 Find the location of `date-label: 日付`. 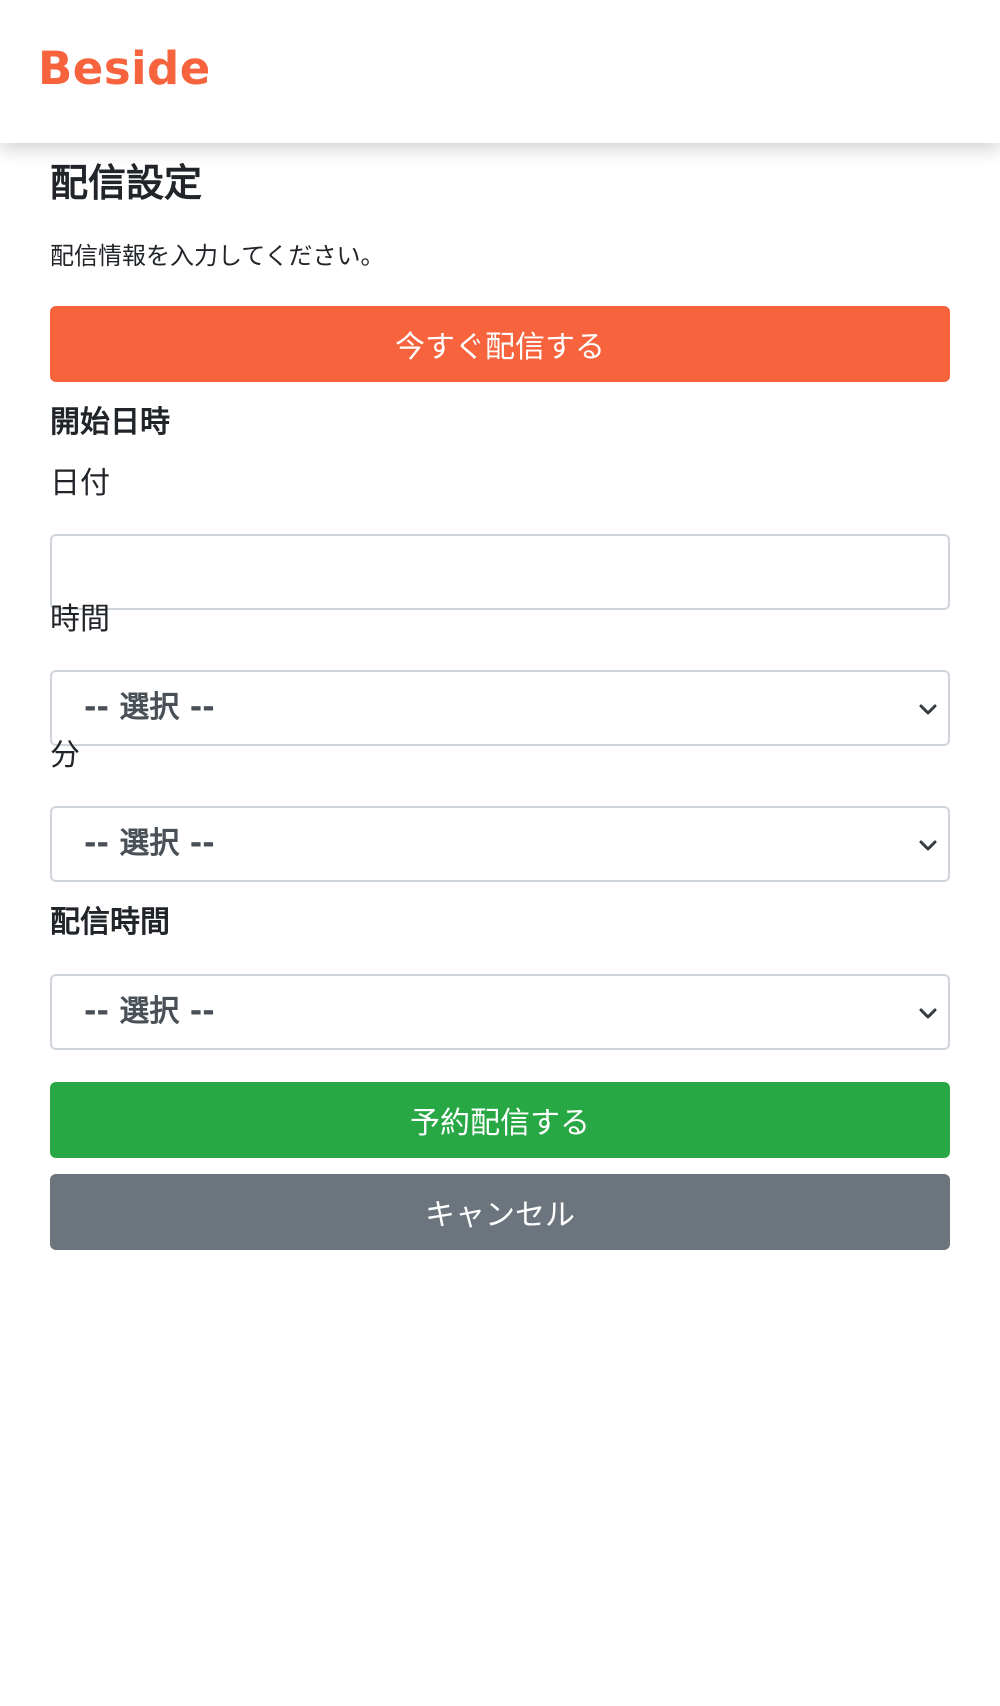

date-label: 日付 is located at coordinates (80, 483).